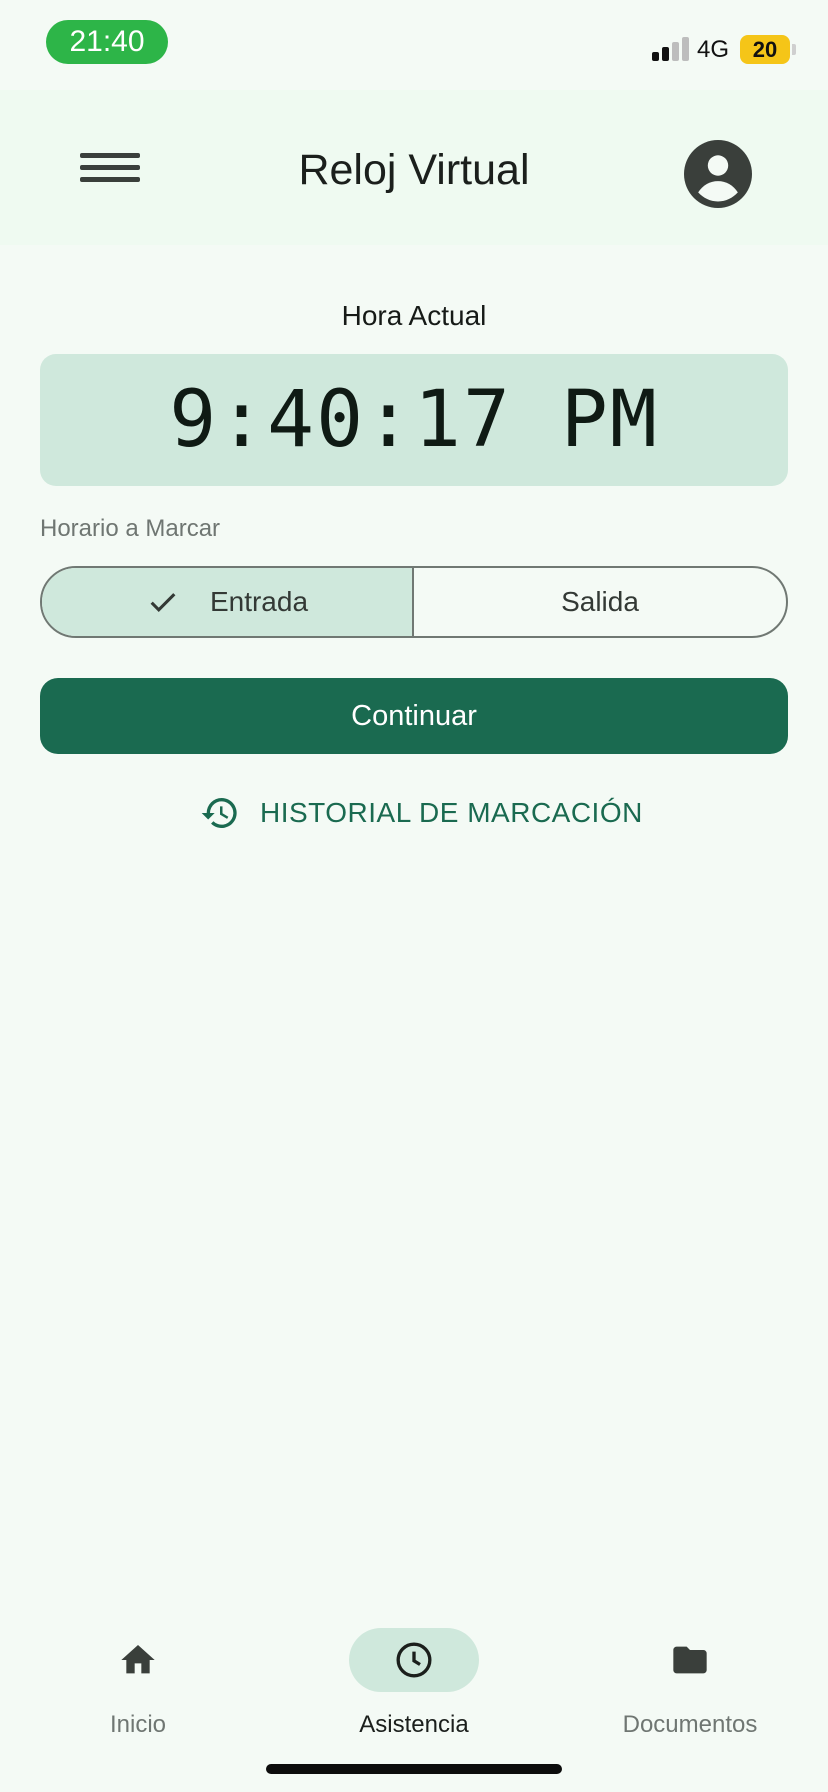 Image resolution: width=828 pixels, height=1792 pixels. What do you see at coordinates (690, 1688) in the screenshot?
I see `nav-item-documentos: Documentos` at bounding box center [690, 1688].